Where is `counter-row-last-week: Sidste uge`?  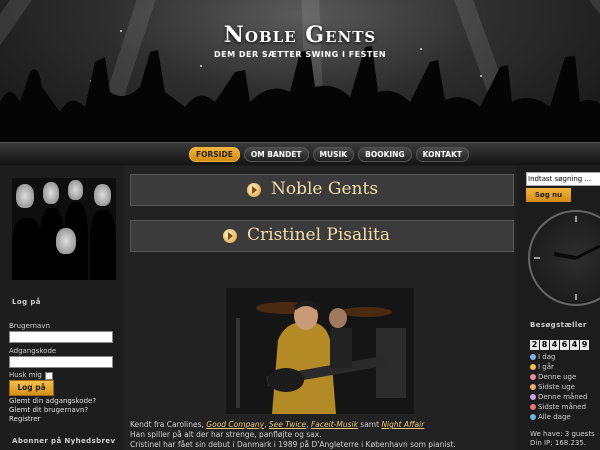
counter-row-last-week: Sidste uge is located at coordinates (552, 387).